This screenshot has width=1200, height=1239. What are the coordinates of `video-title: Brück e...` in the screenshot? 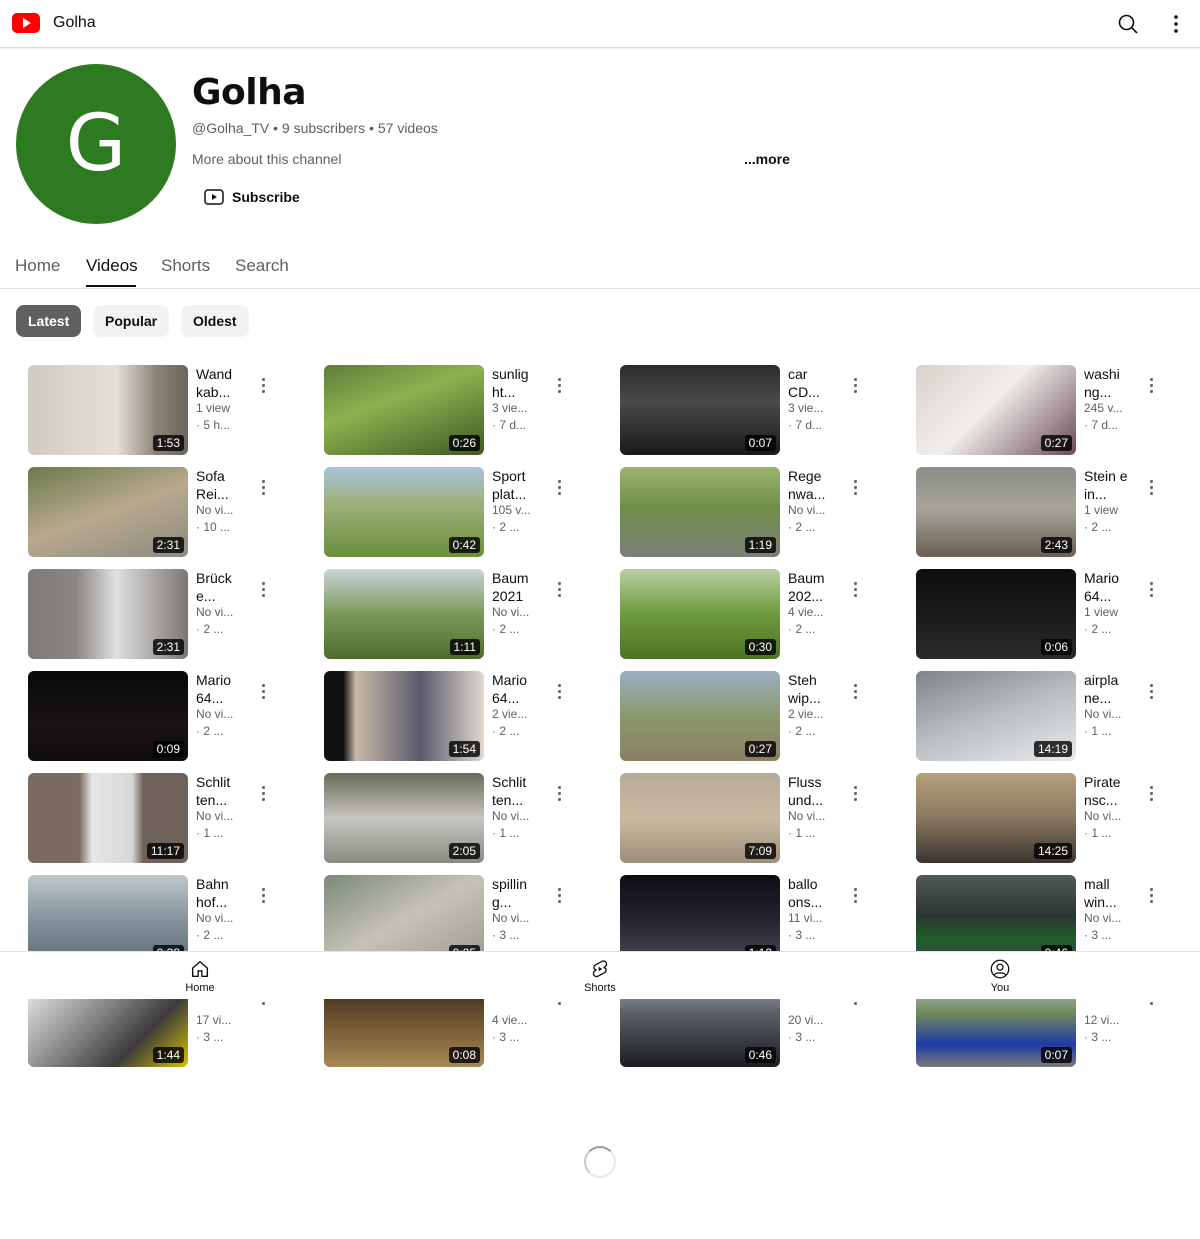 It's located at (218, 587).